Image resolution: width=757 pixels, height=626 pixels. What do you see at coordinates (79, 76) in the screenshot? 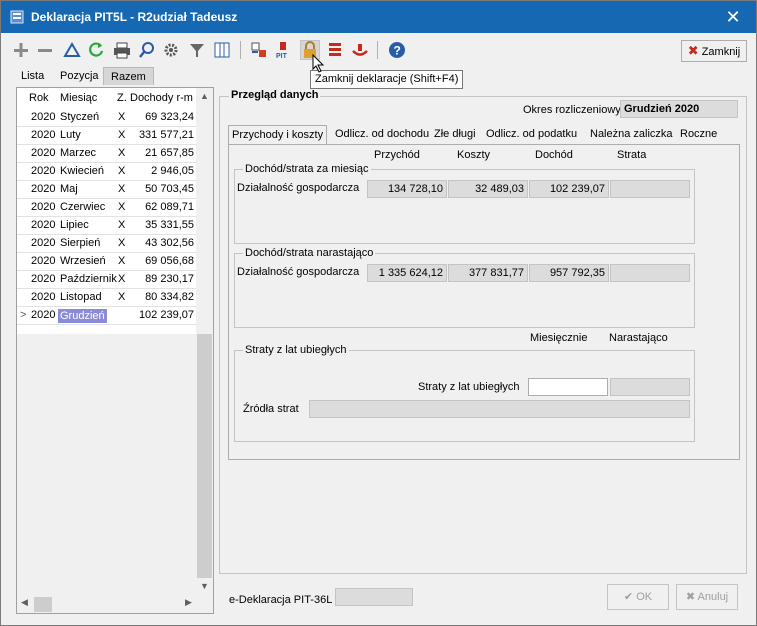
I see `tab-pozycja: Pozycja` at bounding box center [79, 76].